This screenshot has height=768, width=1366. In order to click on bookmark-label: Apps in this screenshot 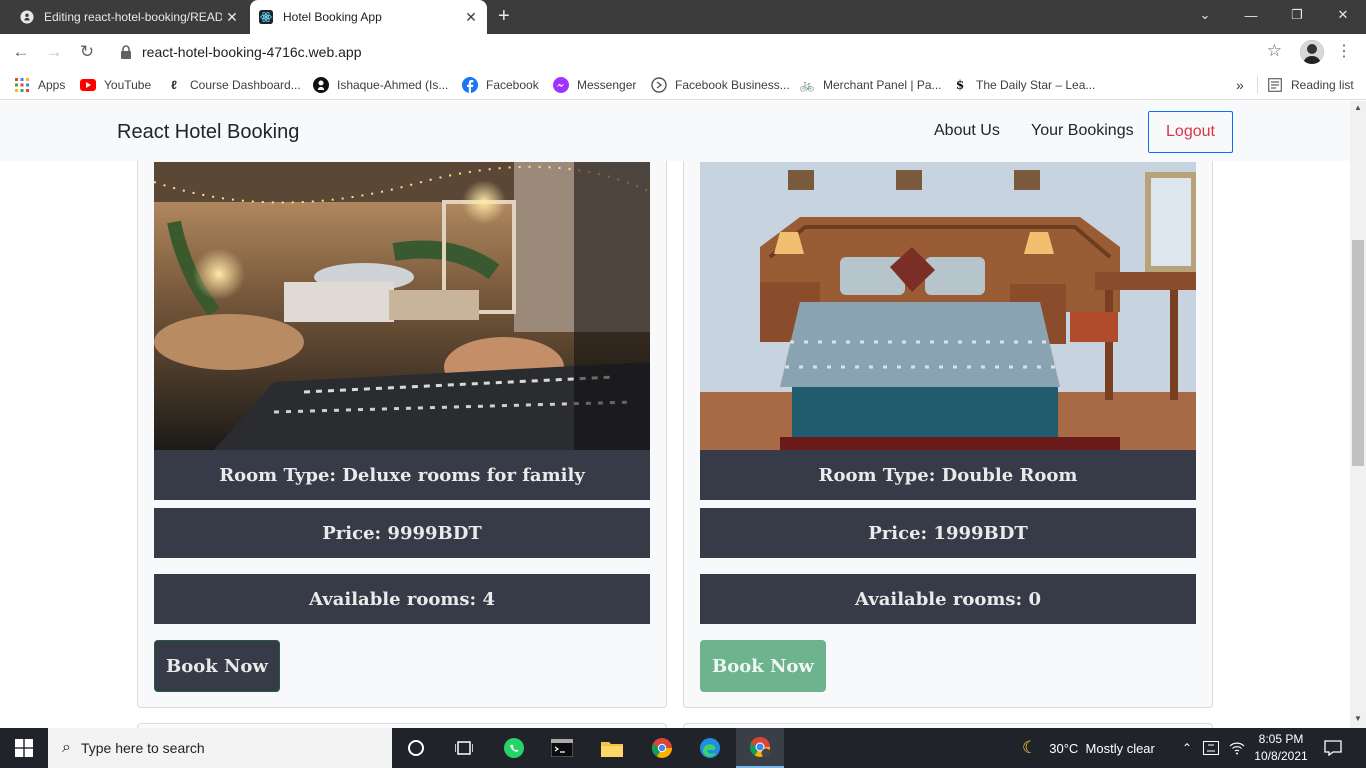, I will do `click(52, 85)`.